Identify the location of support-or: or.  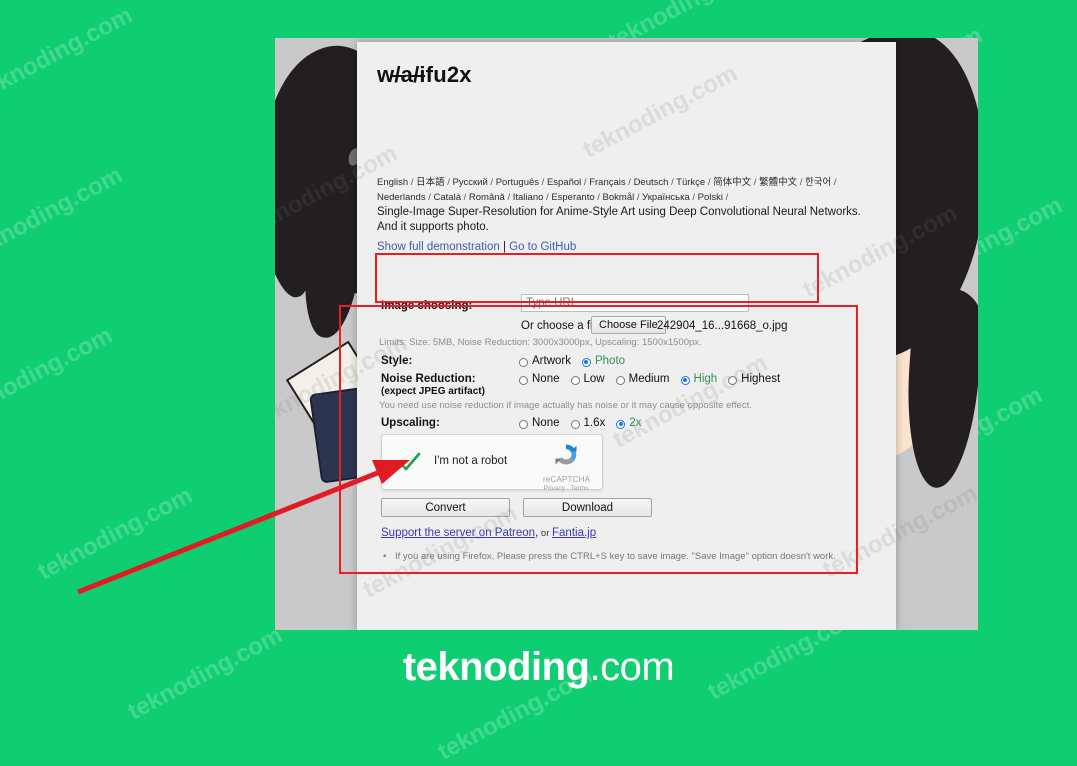
(545, 533).